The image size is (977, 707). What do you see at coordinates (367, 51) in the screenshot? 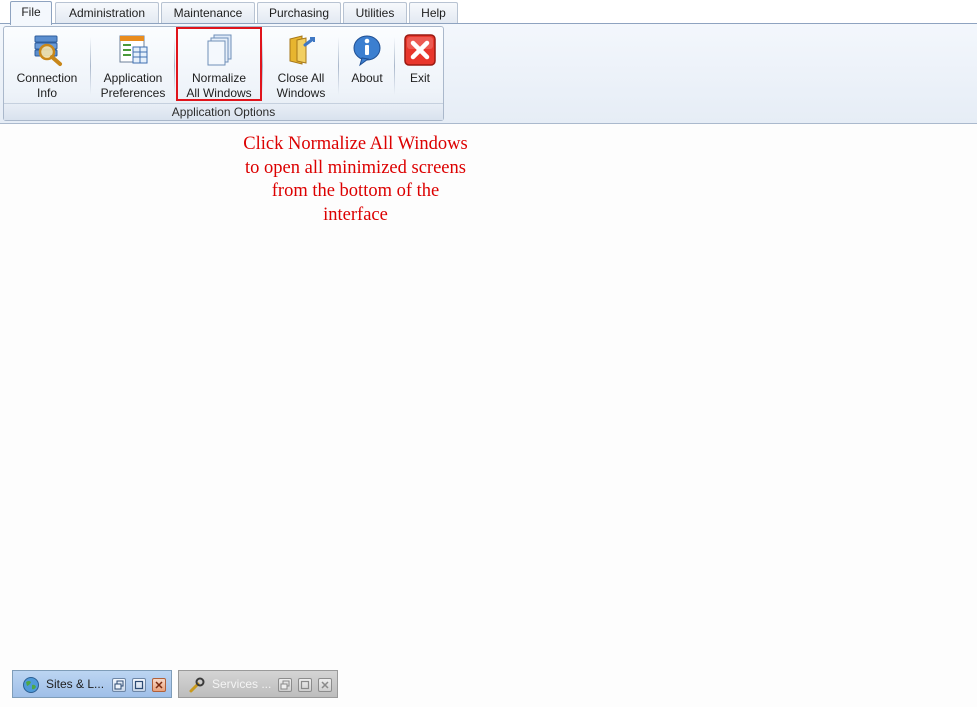
I see `about-icon` at bounding box center [367, 51].